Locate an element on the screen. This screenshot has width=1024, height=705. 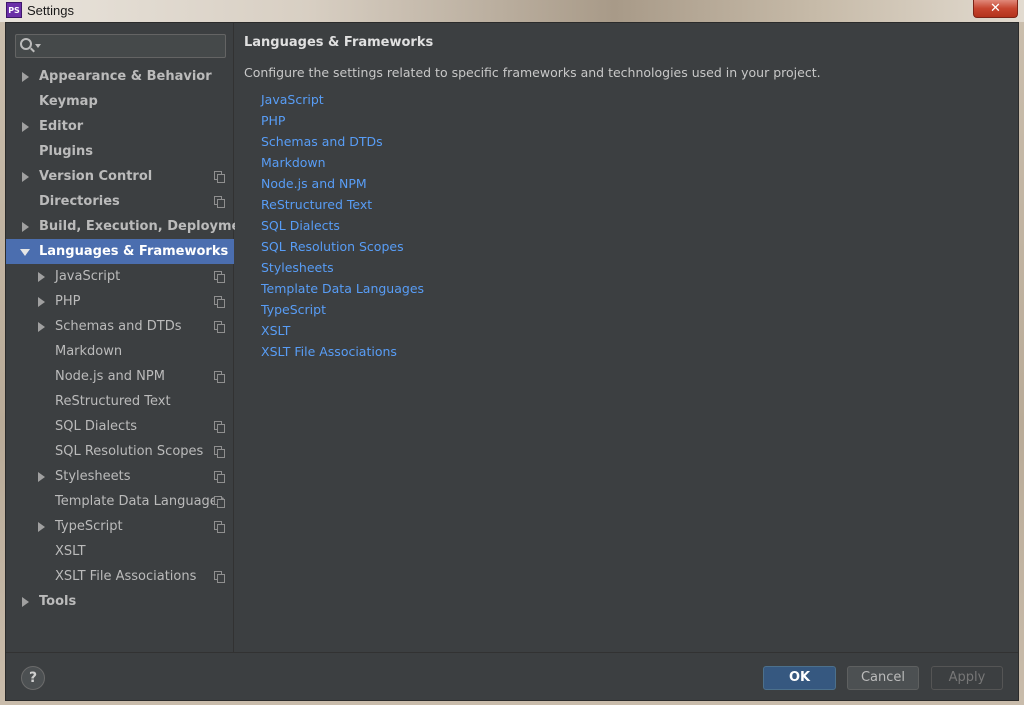
sidebar-item-node-js-and-npm: Node.js and NPM is located at coordinates (120, 376).